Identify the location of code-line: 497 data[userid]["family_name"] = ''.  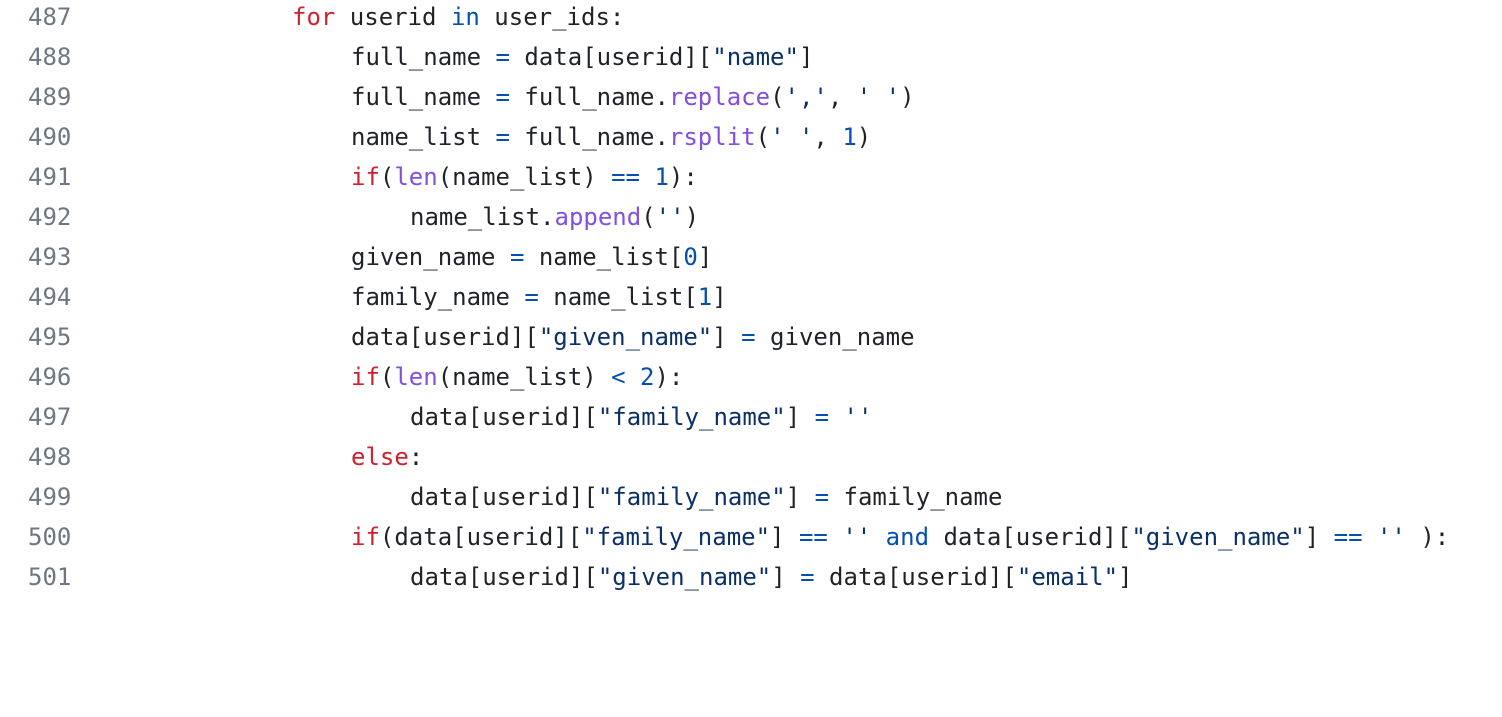
(751, 417).